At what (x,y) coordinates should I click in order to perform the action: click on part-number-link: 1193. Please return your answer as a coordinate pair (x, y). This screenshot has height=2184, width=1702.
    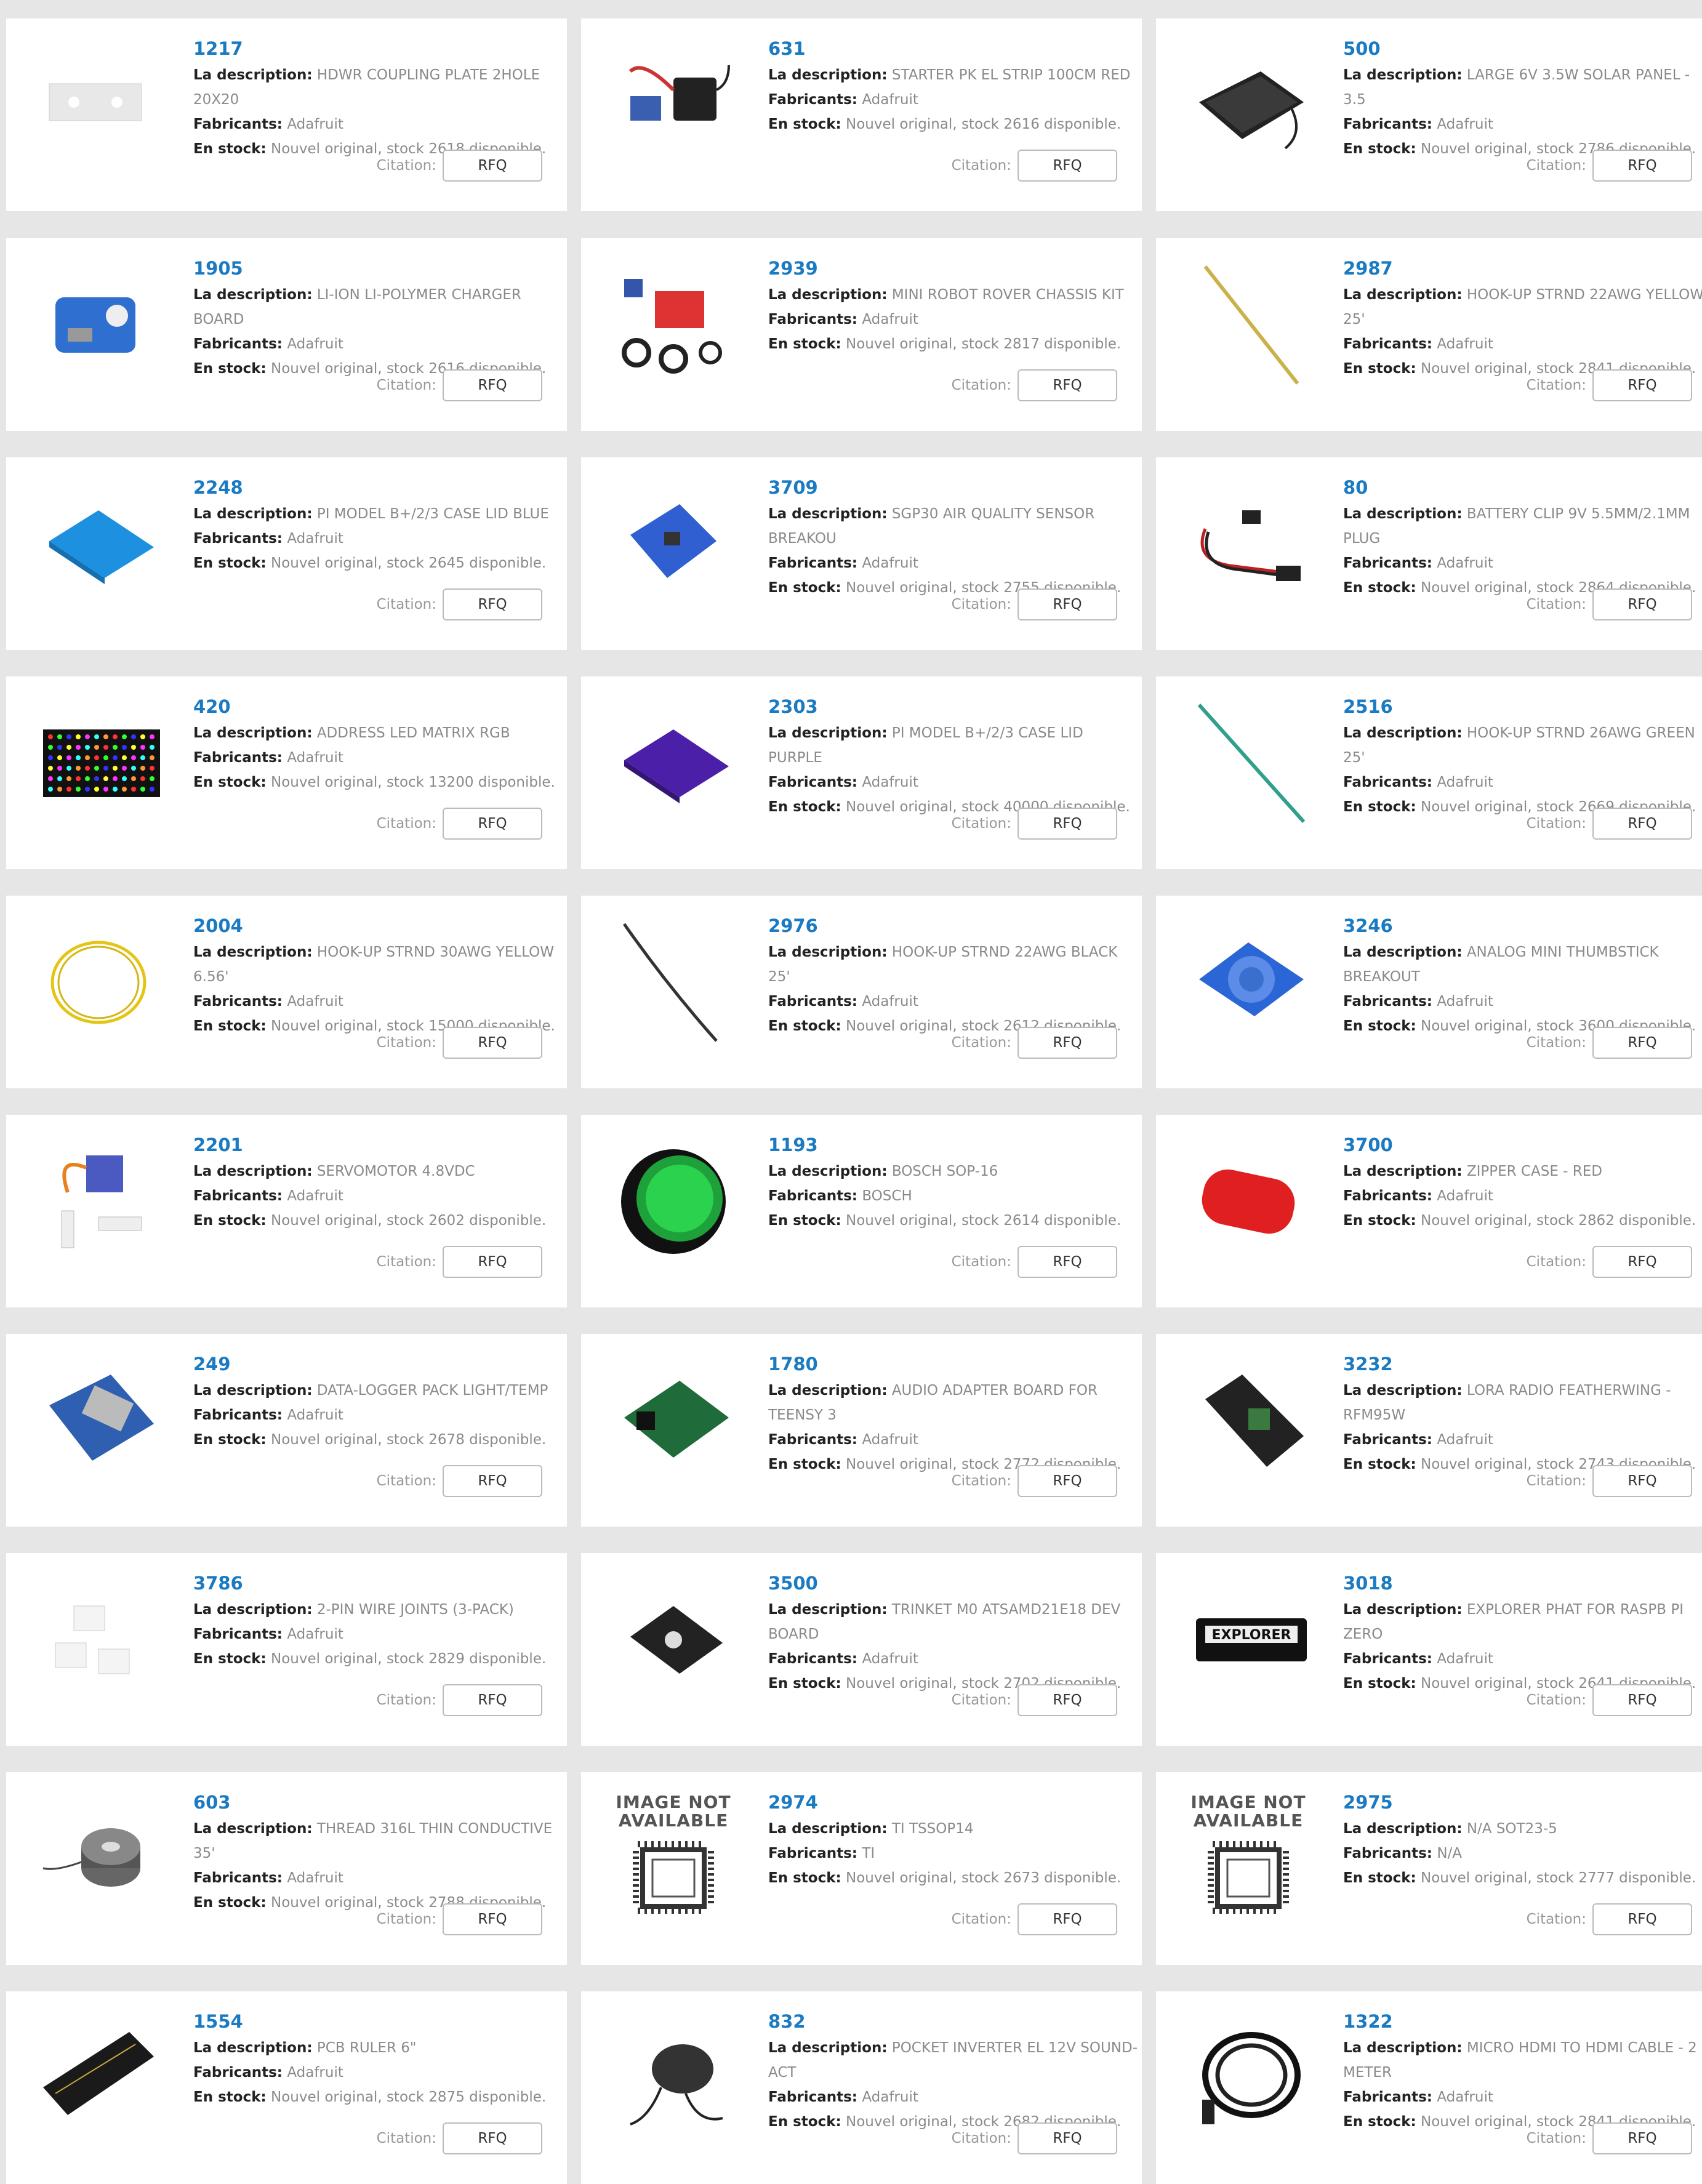
    Looking at the image, I should click on (955, 1145).